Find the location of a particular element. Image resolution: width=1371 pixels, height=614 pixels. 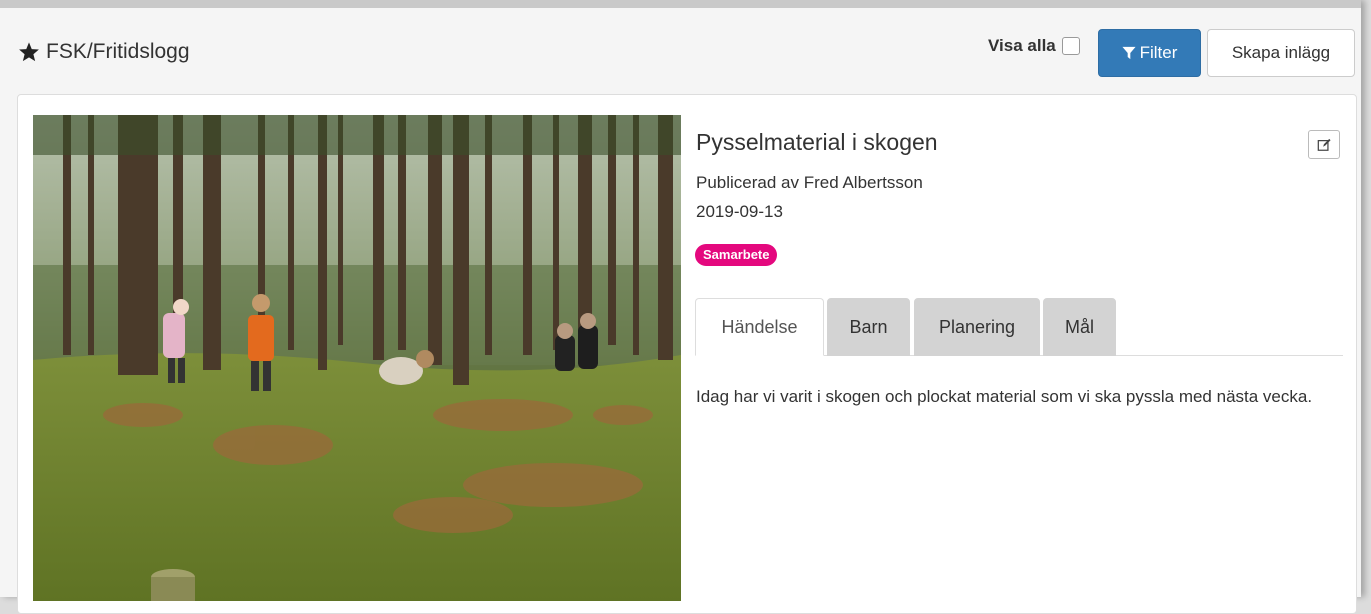

post-tabs: Händelse Barn Planering Mål is located at coordinates (1019, 327).